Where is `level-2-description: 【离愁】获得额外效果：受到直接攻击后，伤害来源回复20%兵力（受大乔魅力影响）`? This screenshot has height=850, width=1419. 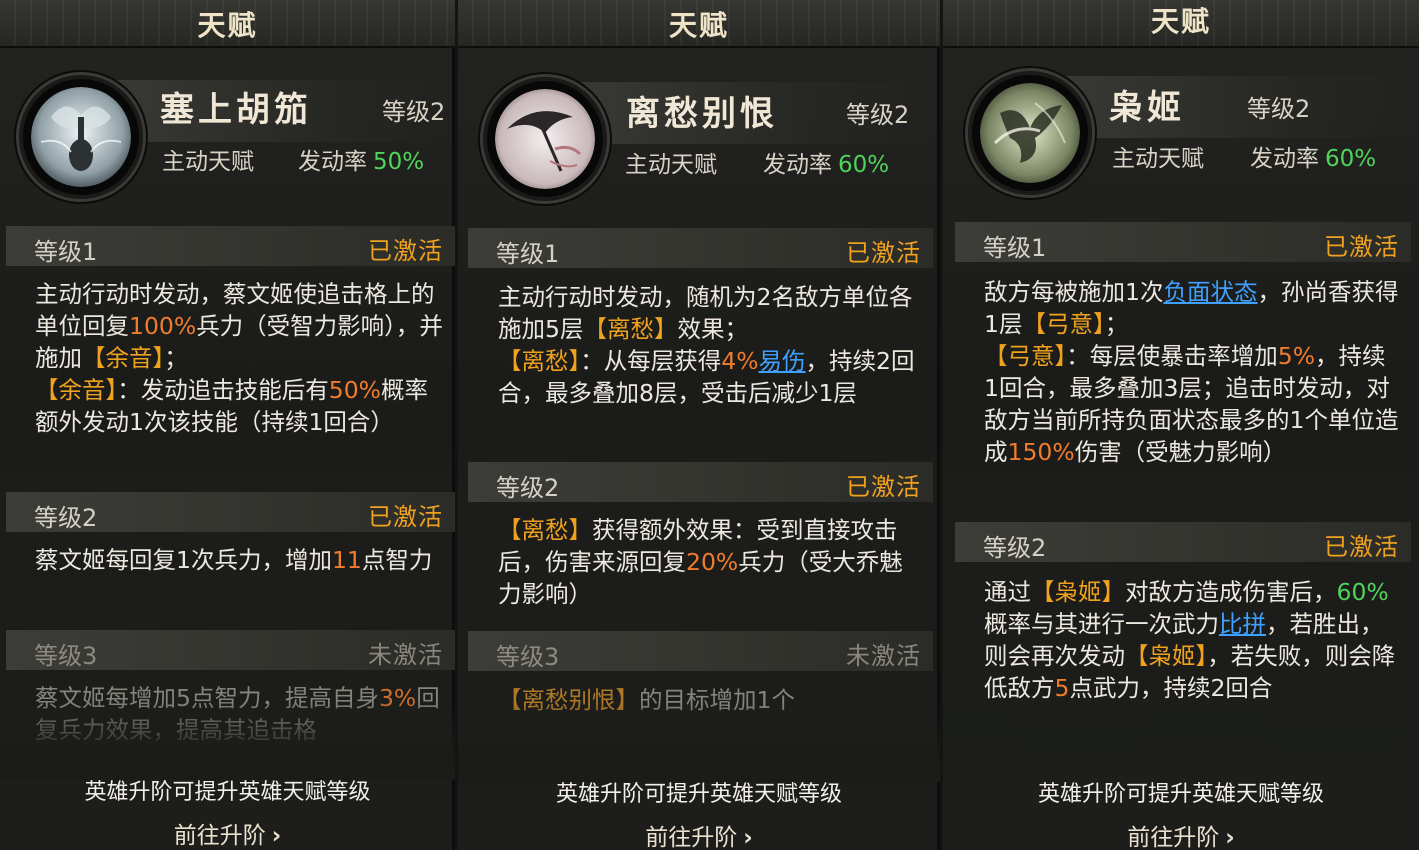 level-2-description: 【离愁】获得额外效果：受到直接攻击后，伤害来源回复20%兵力（受大乔魅力影响） is located at coordinates (700, 562).